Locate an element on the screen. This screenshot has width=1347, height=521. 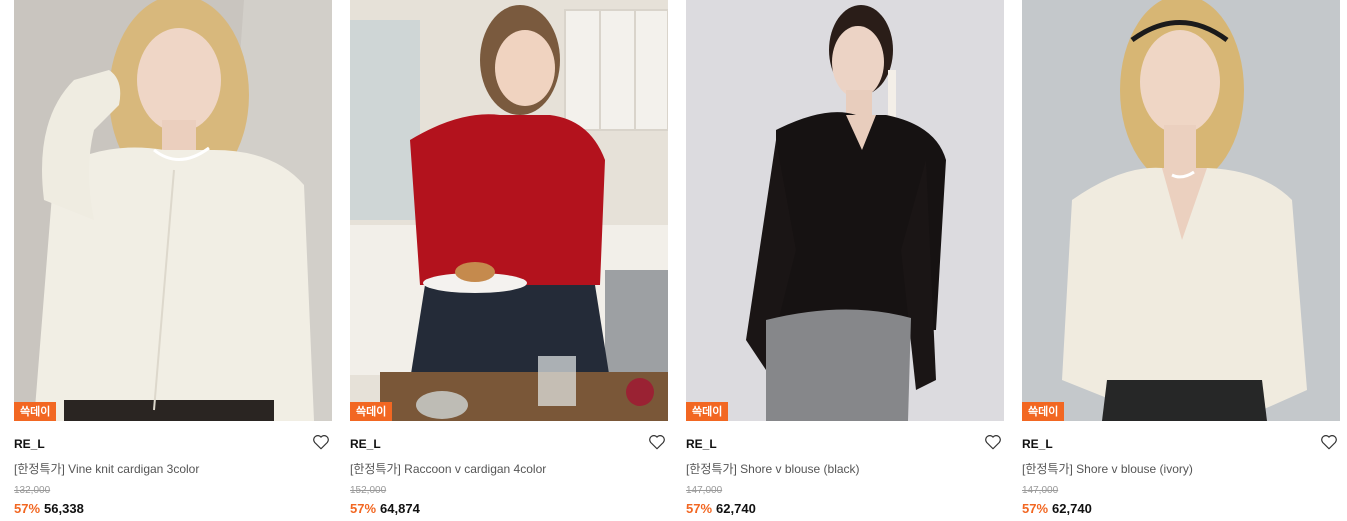
price-line: 57% 64,874 is located at coordinates (385, 508).